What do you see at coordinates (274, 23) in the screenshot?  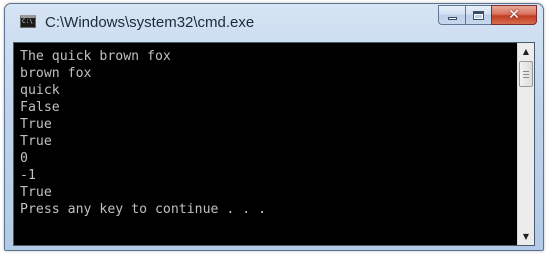 I see `title-bar: C:\ C:\Windows\system32\cmd.exe ✕` at bounding box center [274, 23].